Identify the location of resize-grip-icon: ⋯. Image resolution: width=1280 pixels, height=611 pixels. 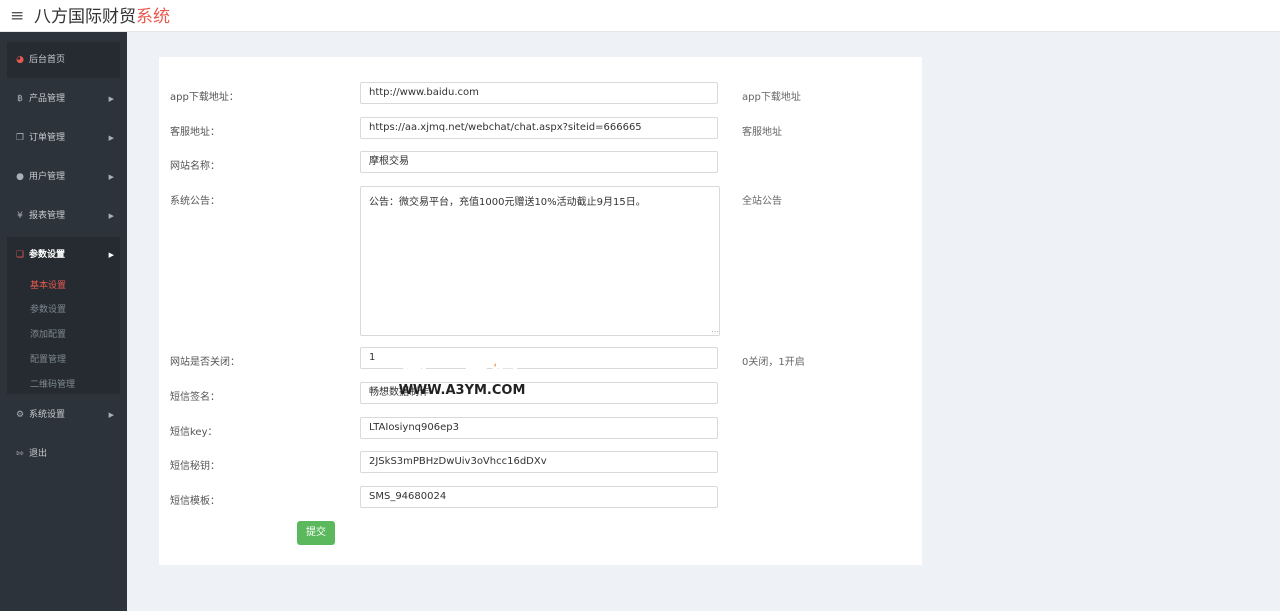
(715, 331).